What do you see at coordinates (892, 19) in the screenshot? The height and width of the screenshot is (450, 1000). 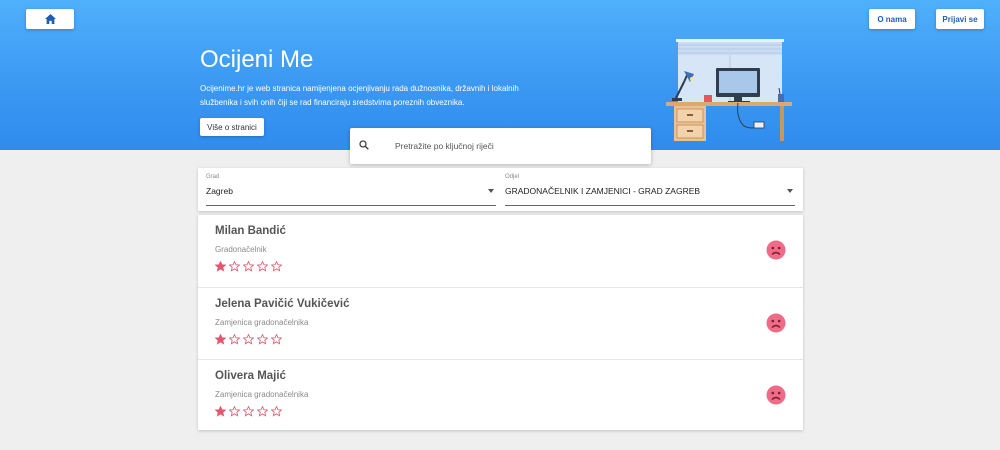 I see `about-button: O nama` at bounding box center [892, 19].